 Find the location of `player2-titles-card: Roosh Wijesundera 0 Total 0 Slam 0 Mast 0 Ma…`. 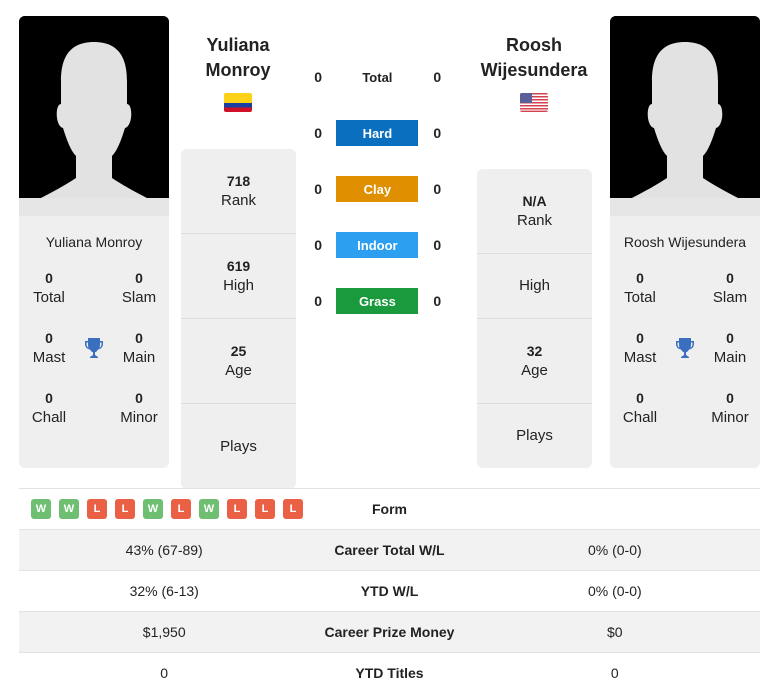

player2-titles-card: Roosh Wijesundera 0 Total 0 Slam 0 Mast 0 Ma… is located at coordinates (685, 342).